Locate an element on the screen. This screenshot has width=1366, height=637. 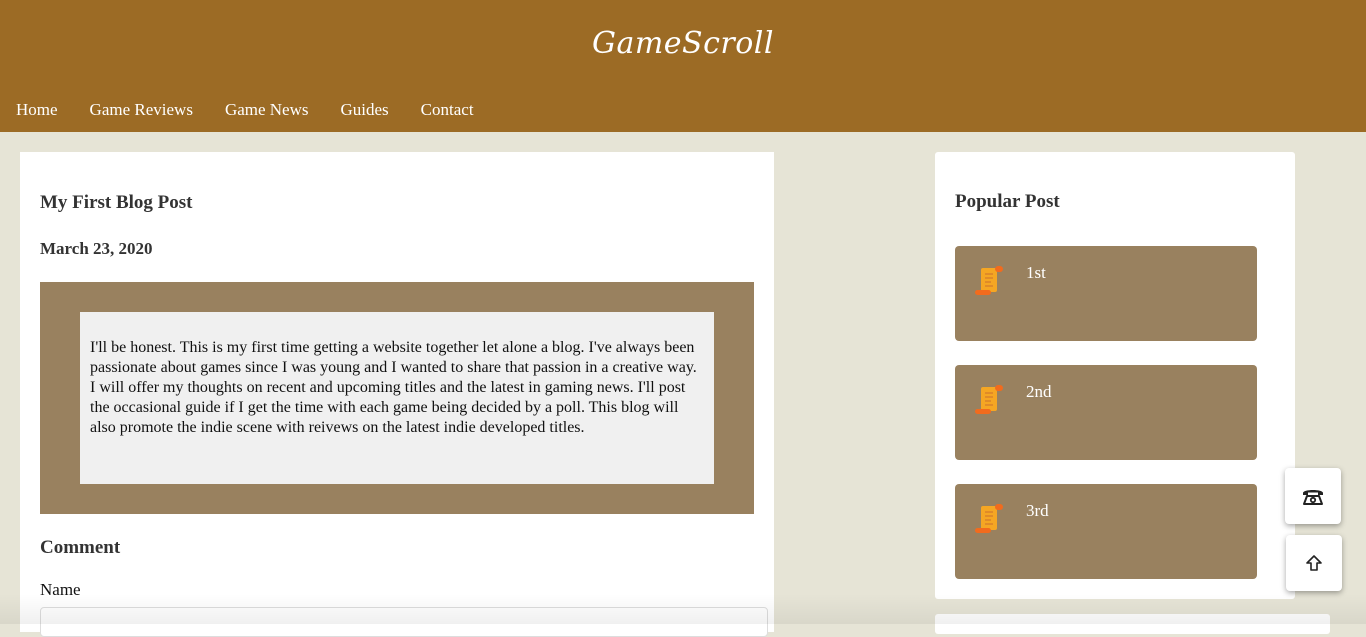
popular-post-item: 3rd is located at coordinates (1106, 531).